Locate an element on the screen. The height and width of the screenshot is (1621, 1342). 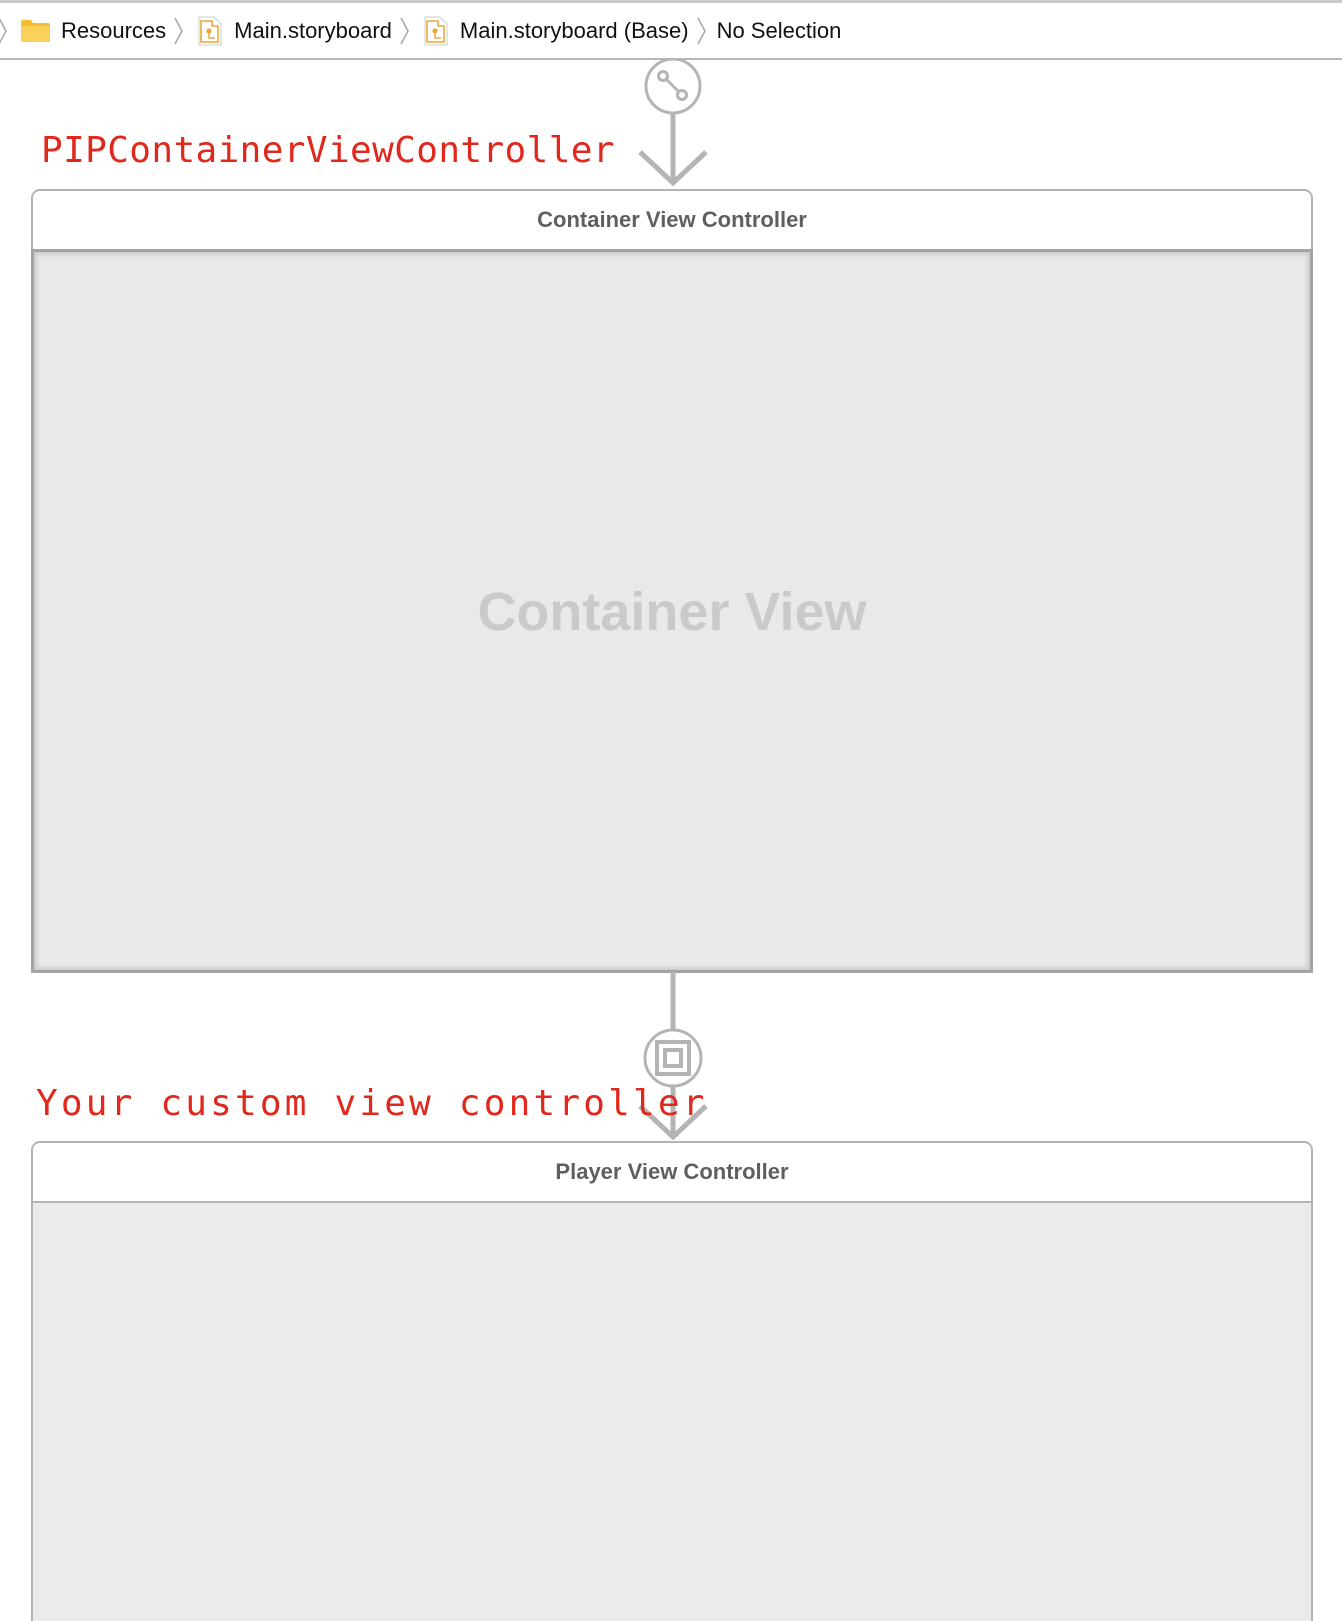
breadcrumb-label: No Selection is located at coordinates (779, 30).